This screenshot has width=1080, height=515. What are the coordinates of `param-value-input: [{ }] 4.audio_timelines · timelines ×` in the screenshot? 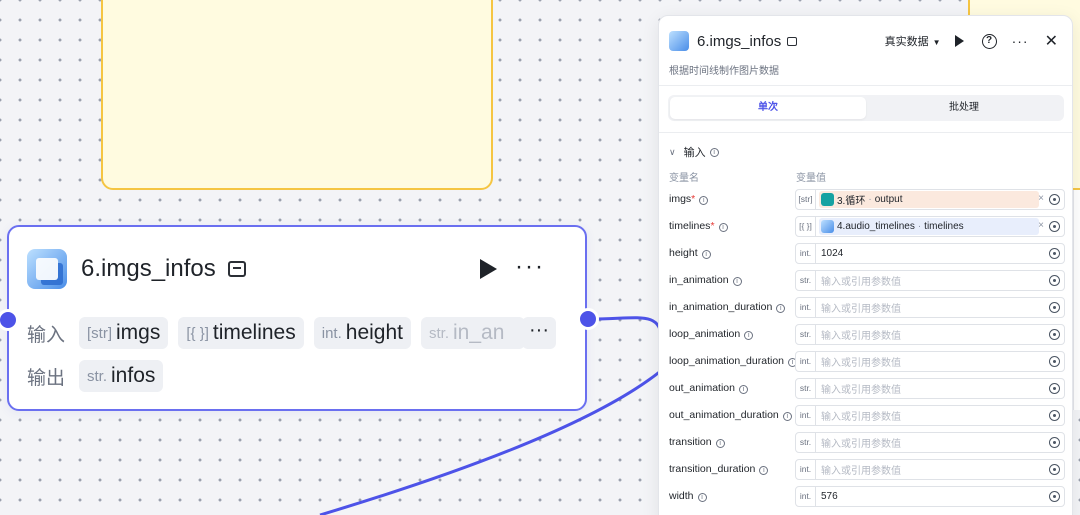 It's located at (930, 226).